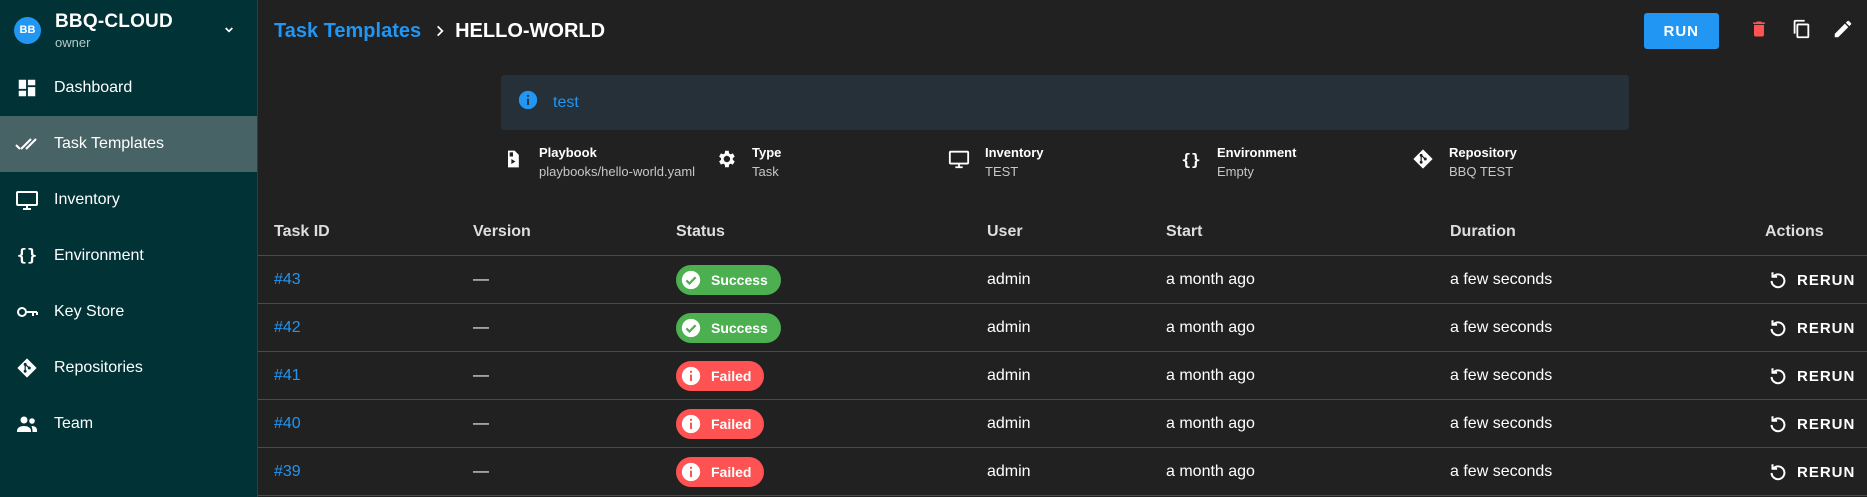  What do you see at coordinates (287, 376) in the screenshot?
I see `task-id-link: #41` at bounding box center [287, 376].